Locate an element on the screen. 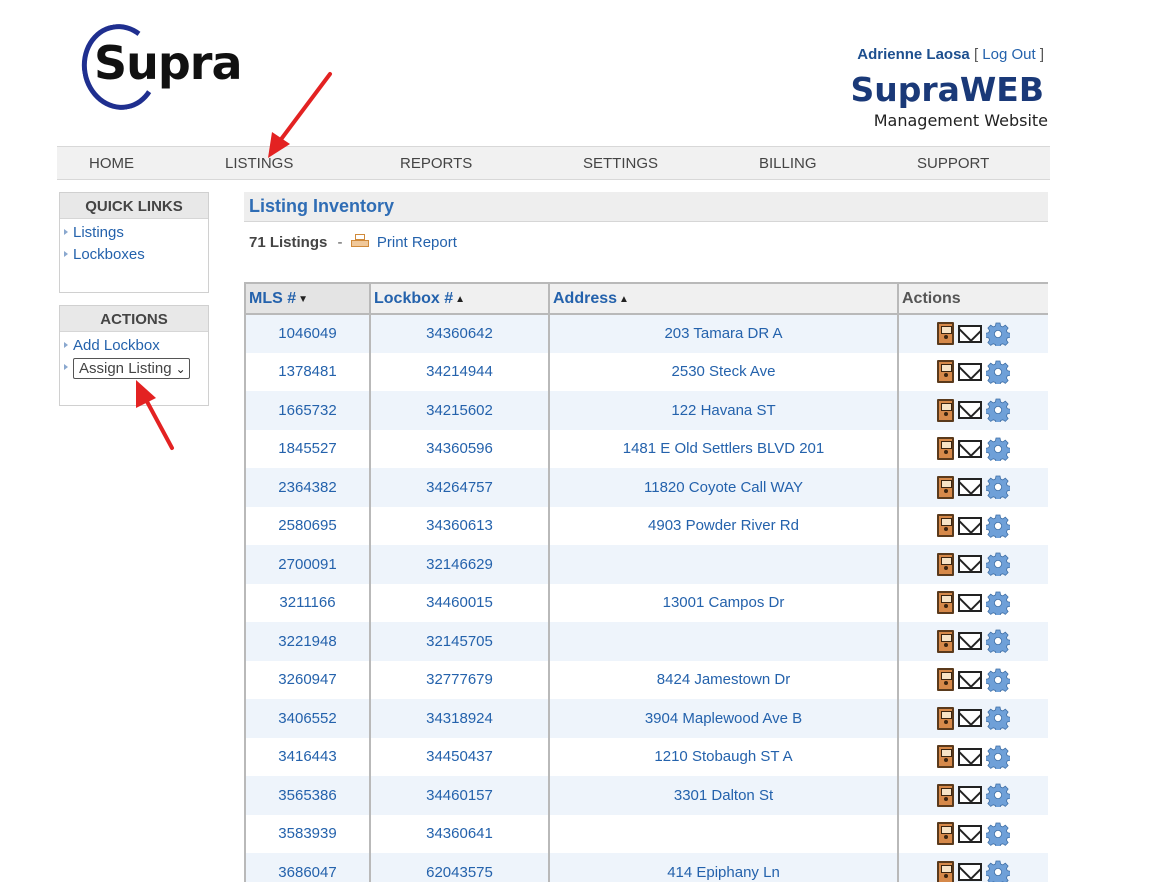  address-cell: 414 Epiphany Ln is located at coordinates (723, 867).